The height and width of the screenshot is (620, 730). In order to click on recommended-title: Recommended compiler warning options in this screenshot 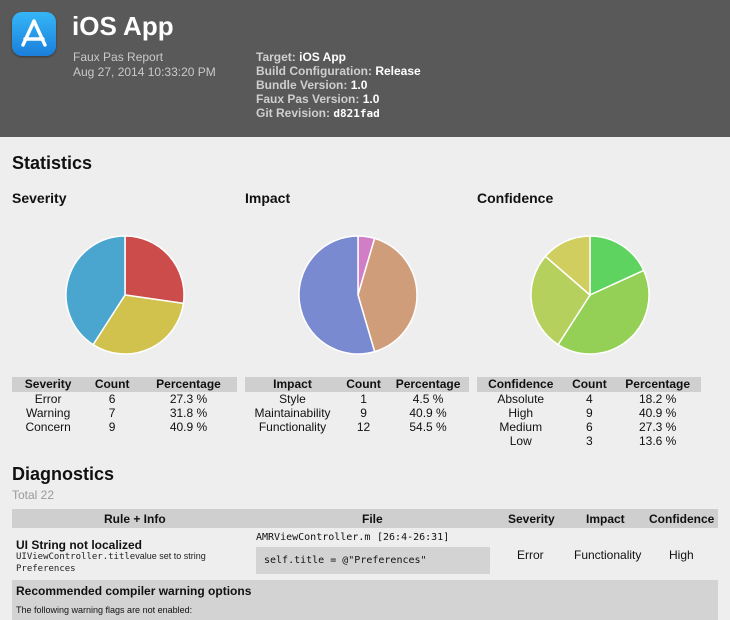, I will do `click(134, 591)`.